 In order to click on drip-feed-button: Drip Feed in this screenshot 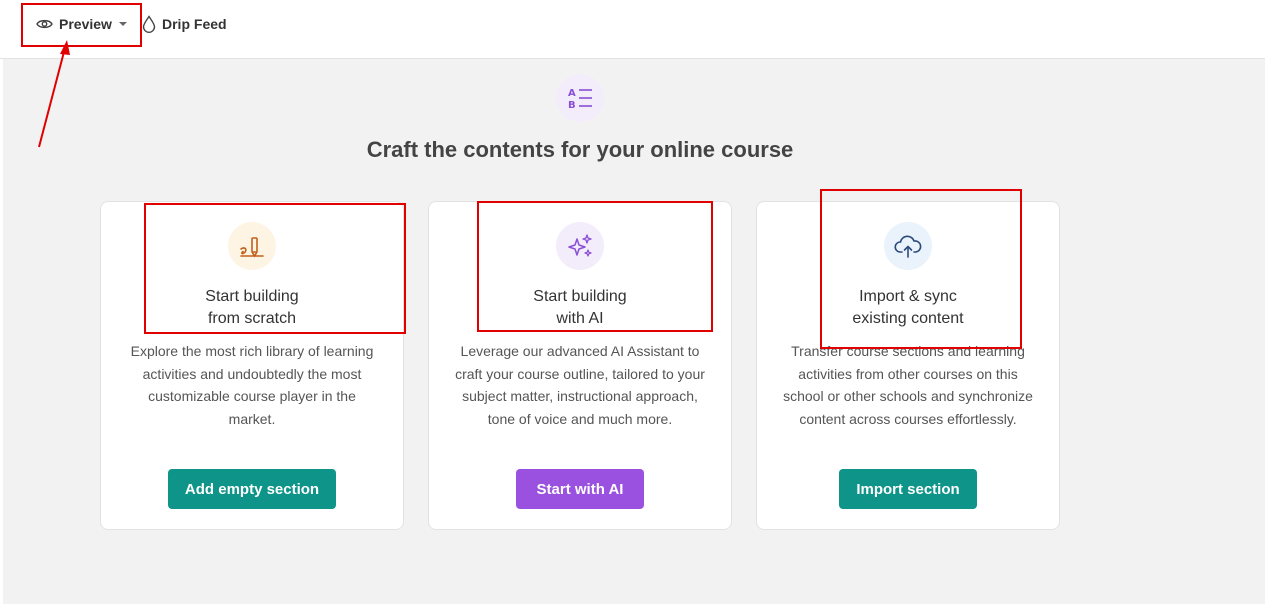, I will do `click(184, 24)`.